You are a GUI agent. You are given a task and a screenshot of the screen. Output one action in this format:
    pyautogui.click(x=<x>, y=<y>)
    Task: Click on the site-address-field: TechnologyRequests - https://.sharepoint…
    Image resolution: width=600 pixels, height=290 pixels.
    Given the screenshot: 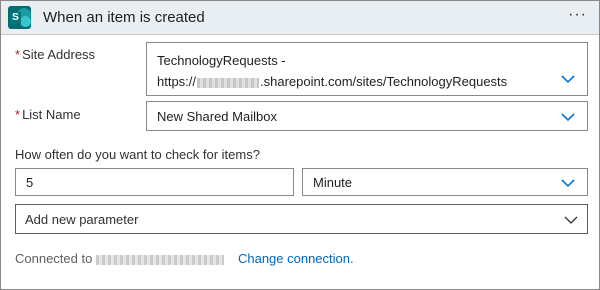 What is the action you would take?
    pyautogui.click(x=367, y=69)
    